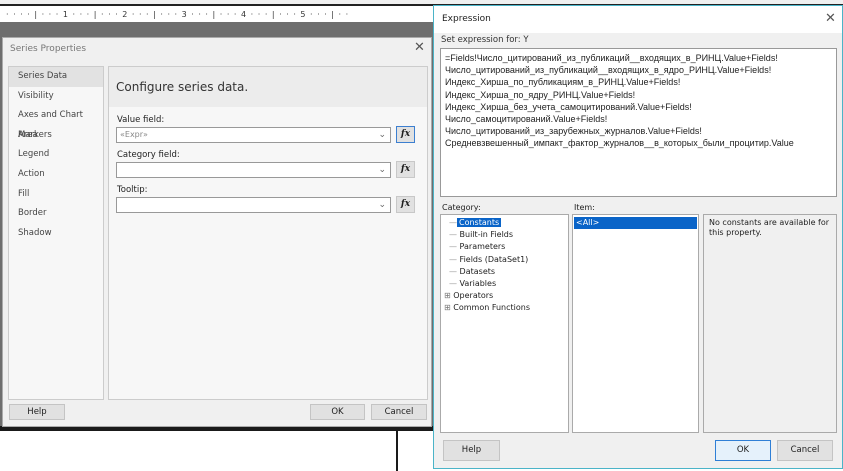 This screenshot has width=843, height=471. What do you see at coordinates (506, 296) in the screenshot?
I see `tree-item-operators: ⊞ Operators` at bounding box center [506, 296].